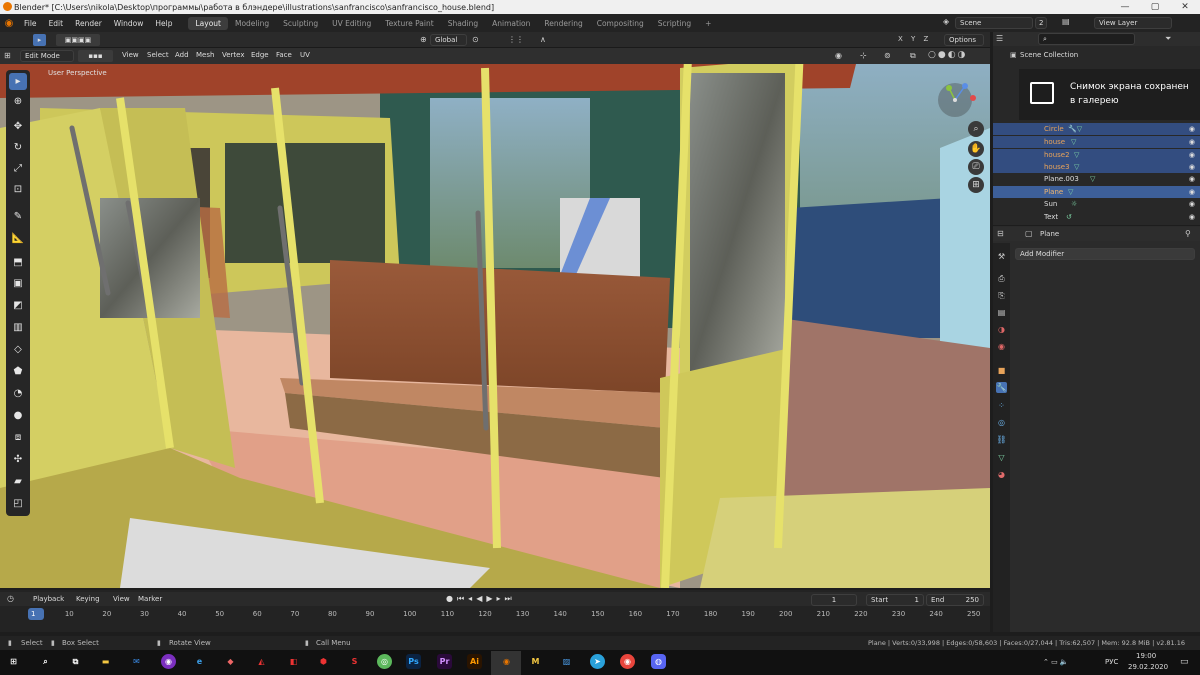 This screenshot has height=675, width=1200. Describe the element at coordinates (1146, 656) in the screenshot. I see `clock-time: 19:00` at that location.